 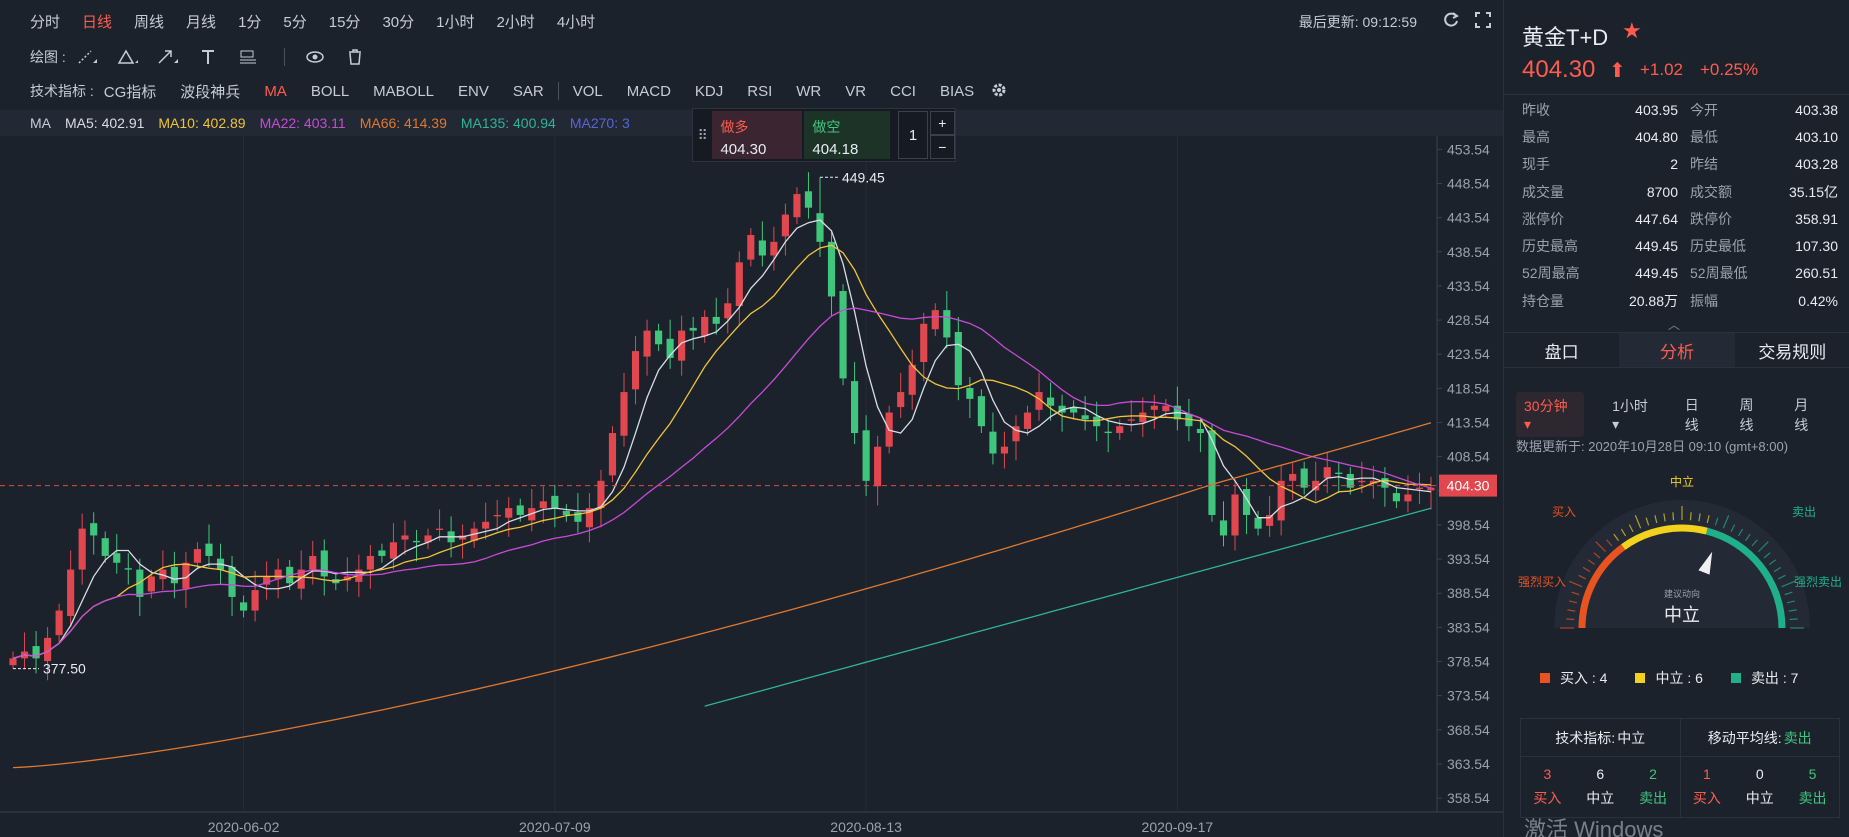 What do you see at coordinates (201, 21) in the screenshot?
I see `period-tab: 月线` at bounding box center [201, 21].